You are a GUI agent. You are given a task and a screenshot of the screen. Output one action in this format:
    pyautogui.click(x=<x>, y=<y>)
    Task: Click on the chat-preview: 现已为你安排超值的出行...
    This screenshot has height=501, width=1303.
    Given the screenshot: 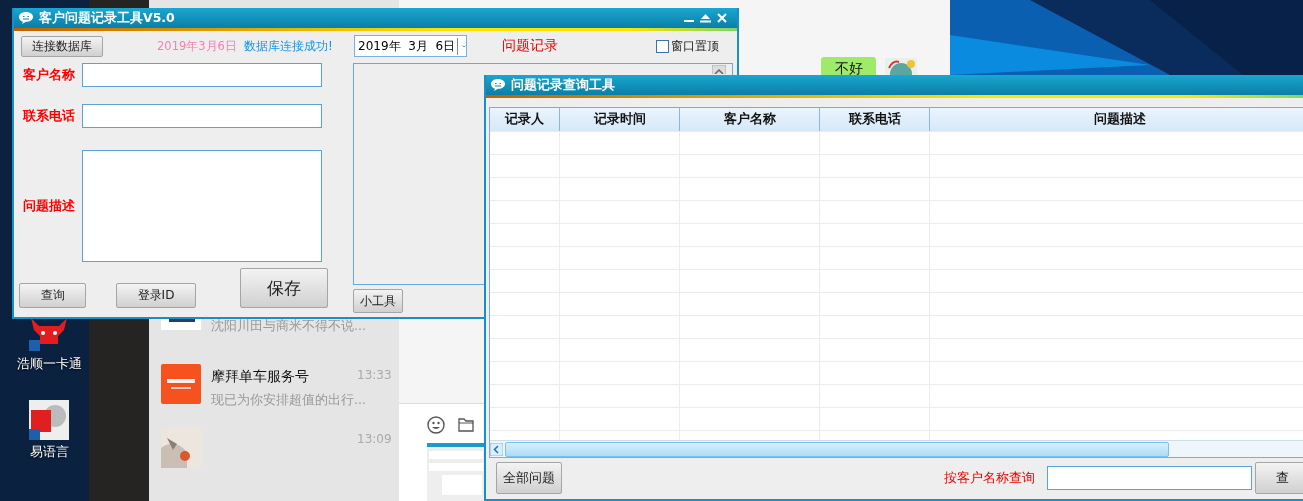 What is the action you would take?
    pyautogui.click(x=288, y=400)
    